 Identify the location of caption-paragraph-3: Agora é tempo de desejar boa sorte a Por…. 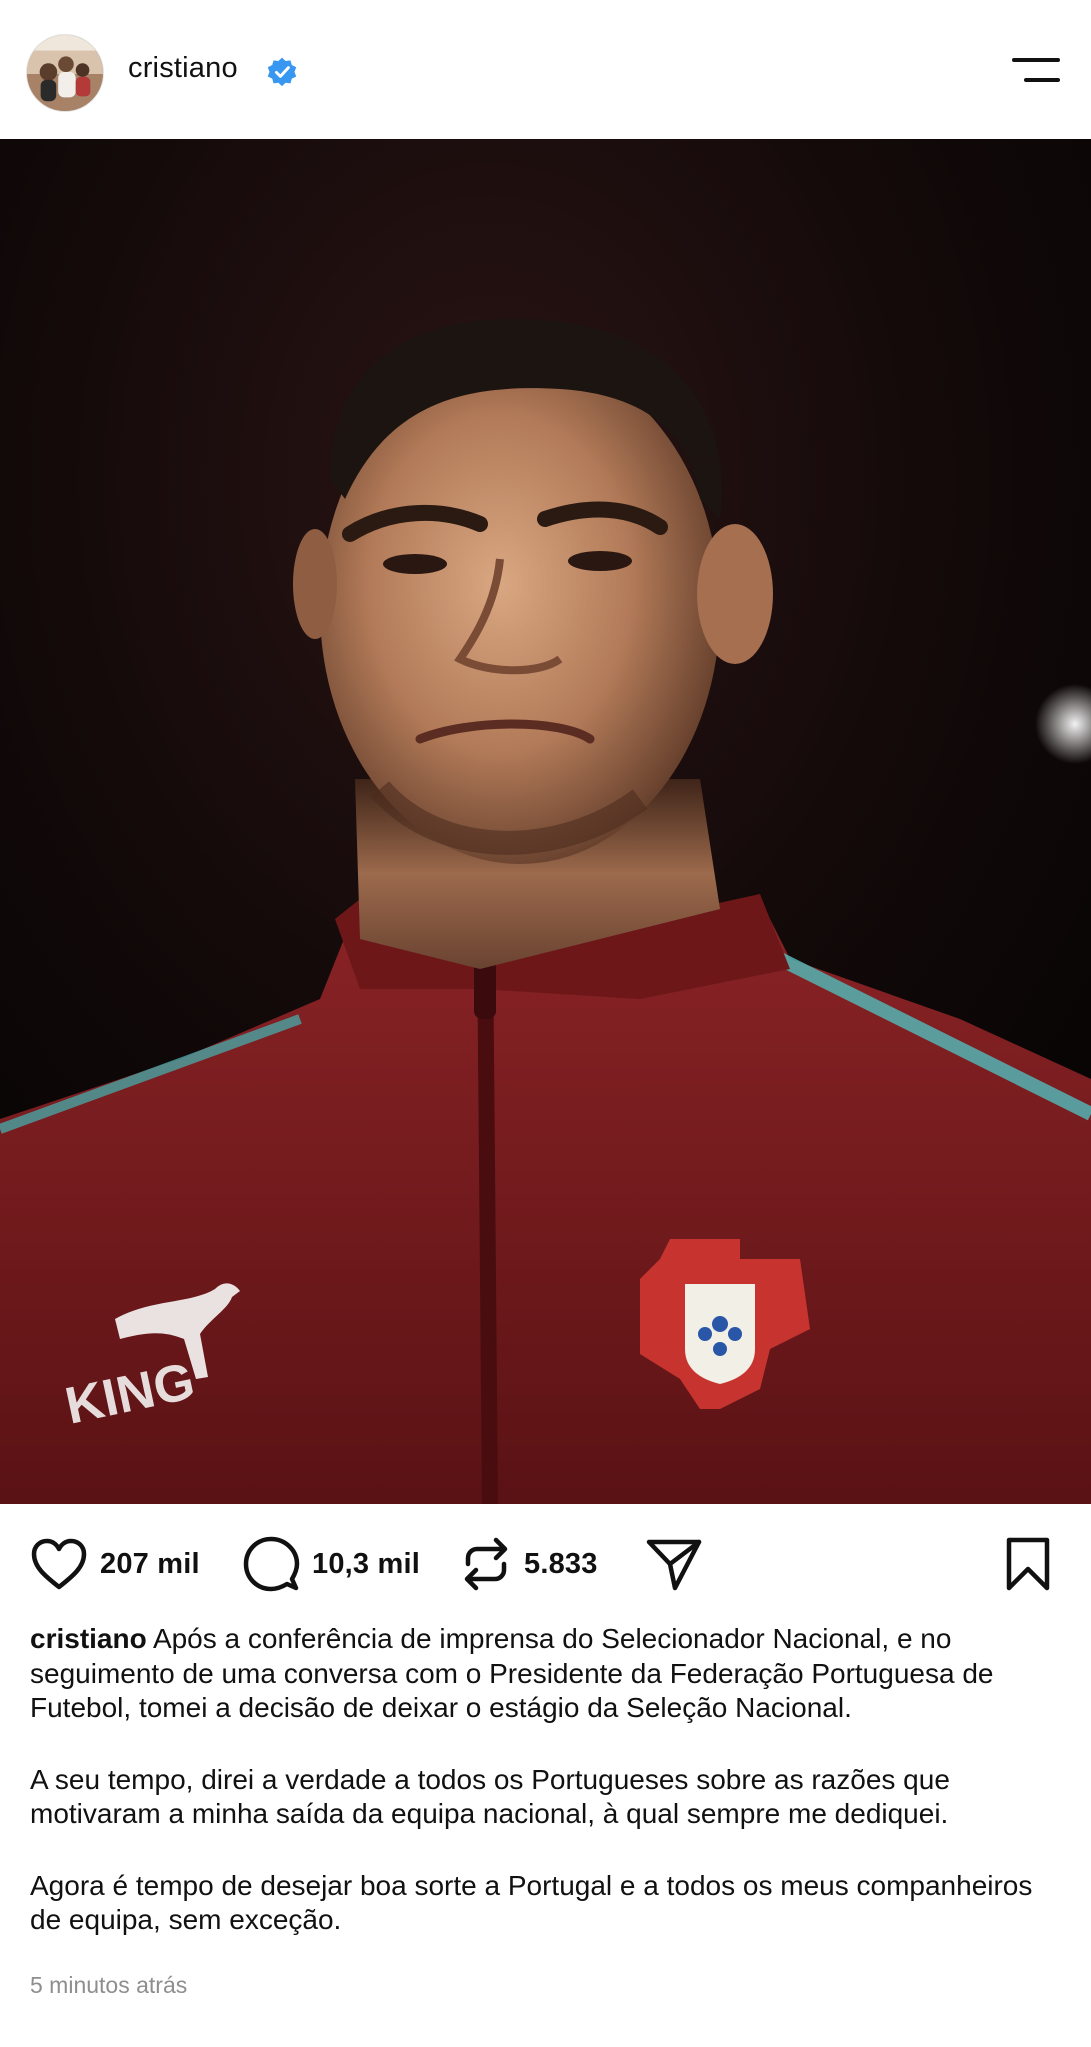
(531, 1902).